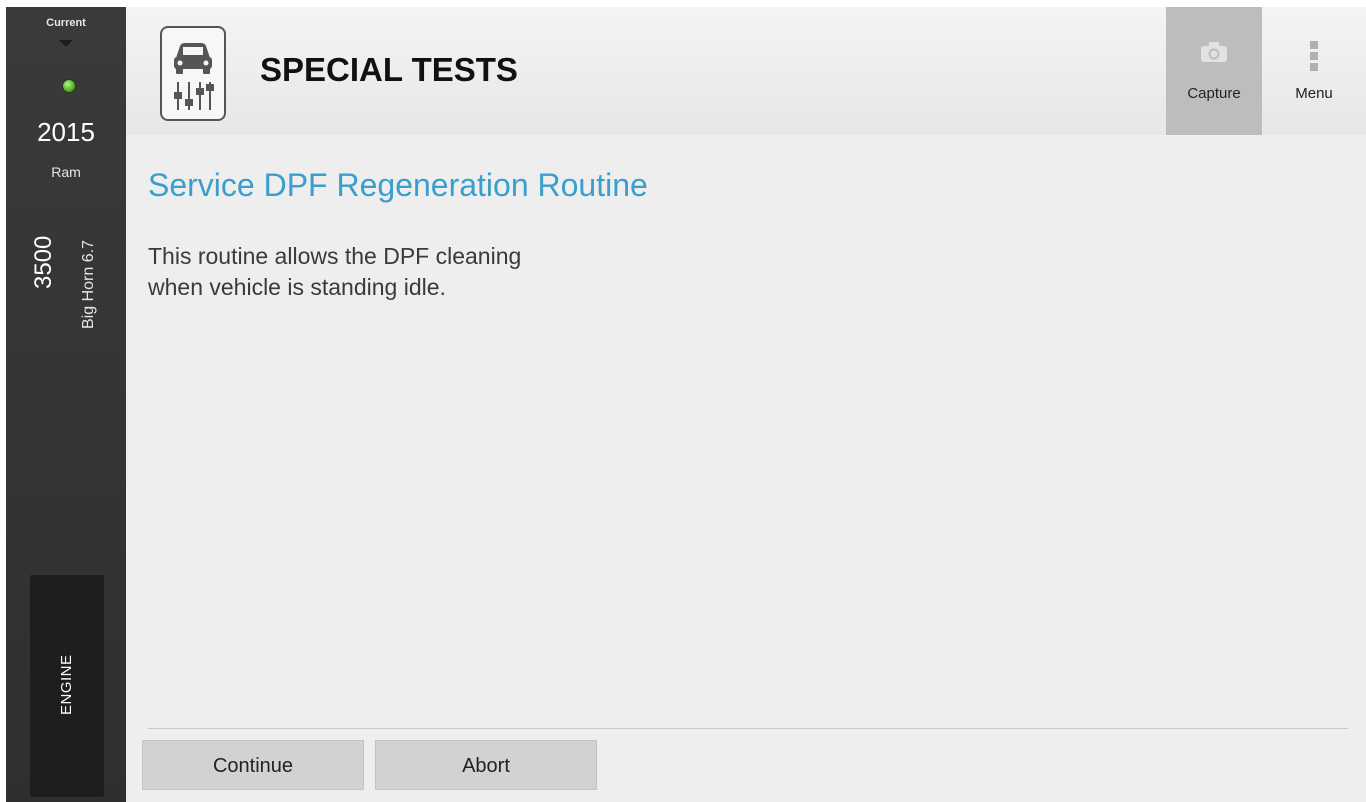  Describe the element at coordinates (66, 132) in the screenshot. I see `vehicle-year: 2015` at that location.